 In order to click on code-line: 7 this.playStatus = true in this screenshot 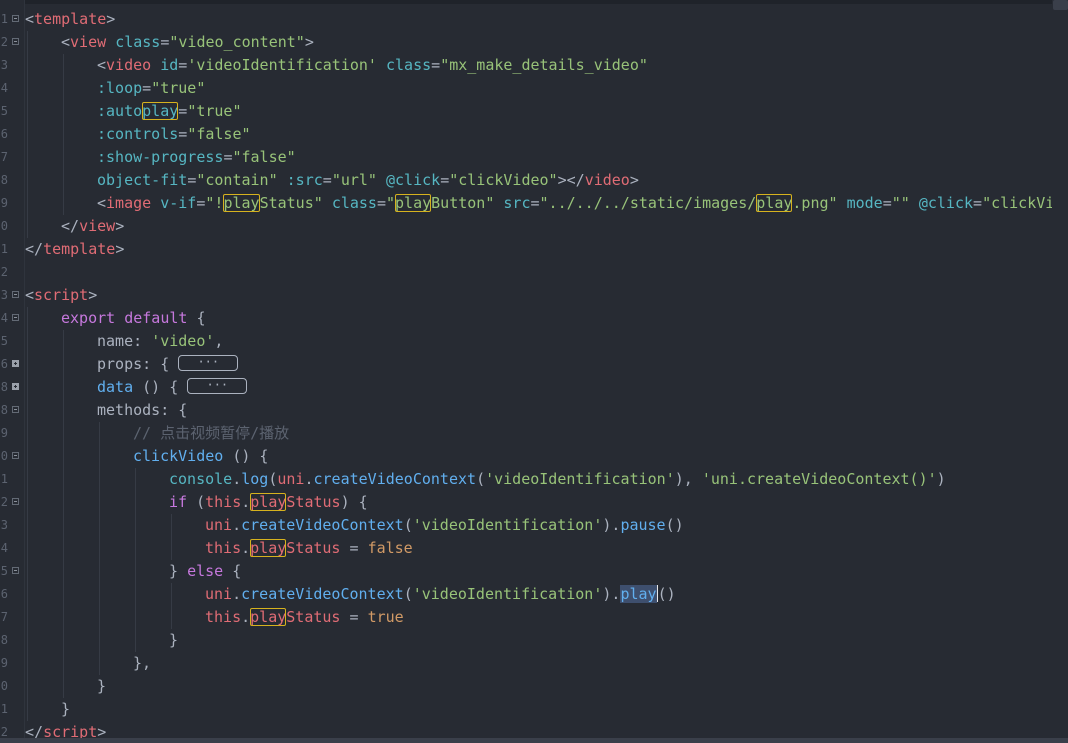, I will do `click(534, 617)`.